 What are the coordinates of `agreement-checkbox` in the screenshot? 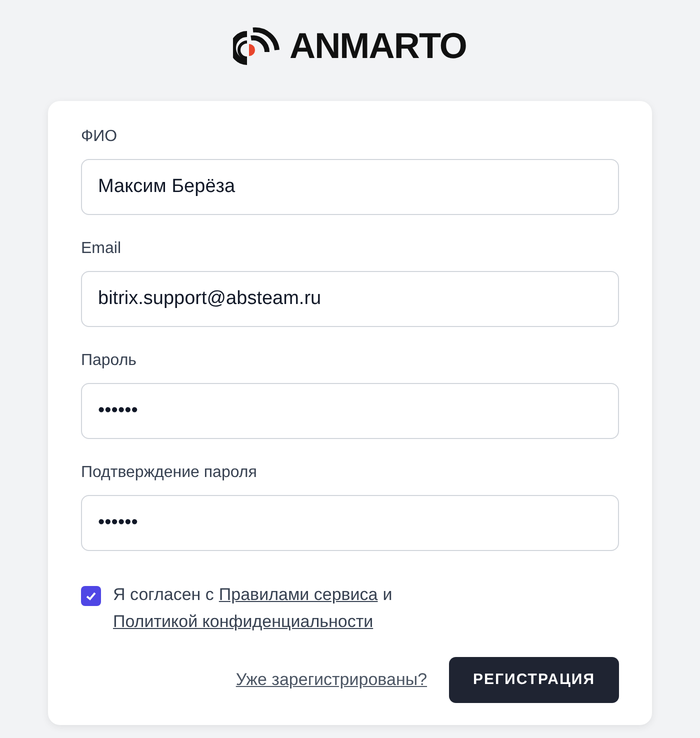 It's located at (91, 596).